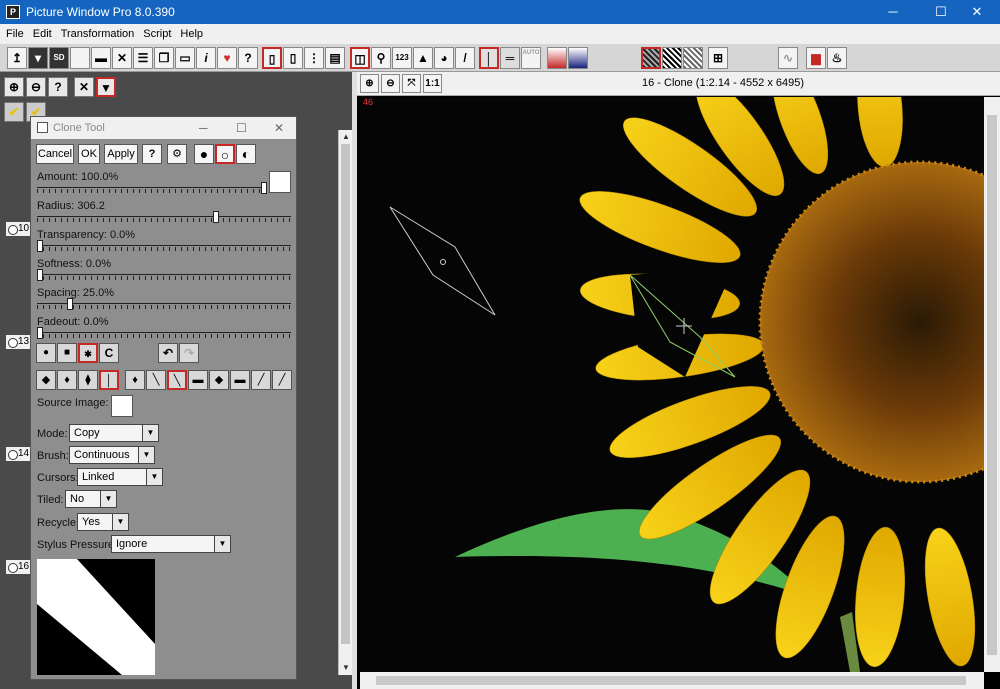 This screenshot has height=689, width=1000. I want to click on source-image-swatch, so click(122, 406).